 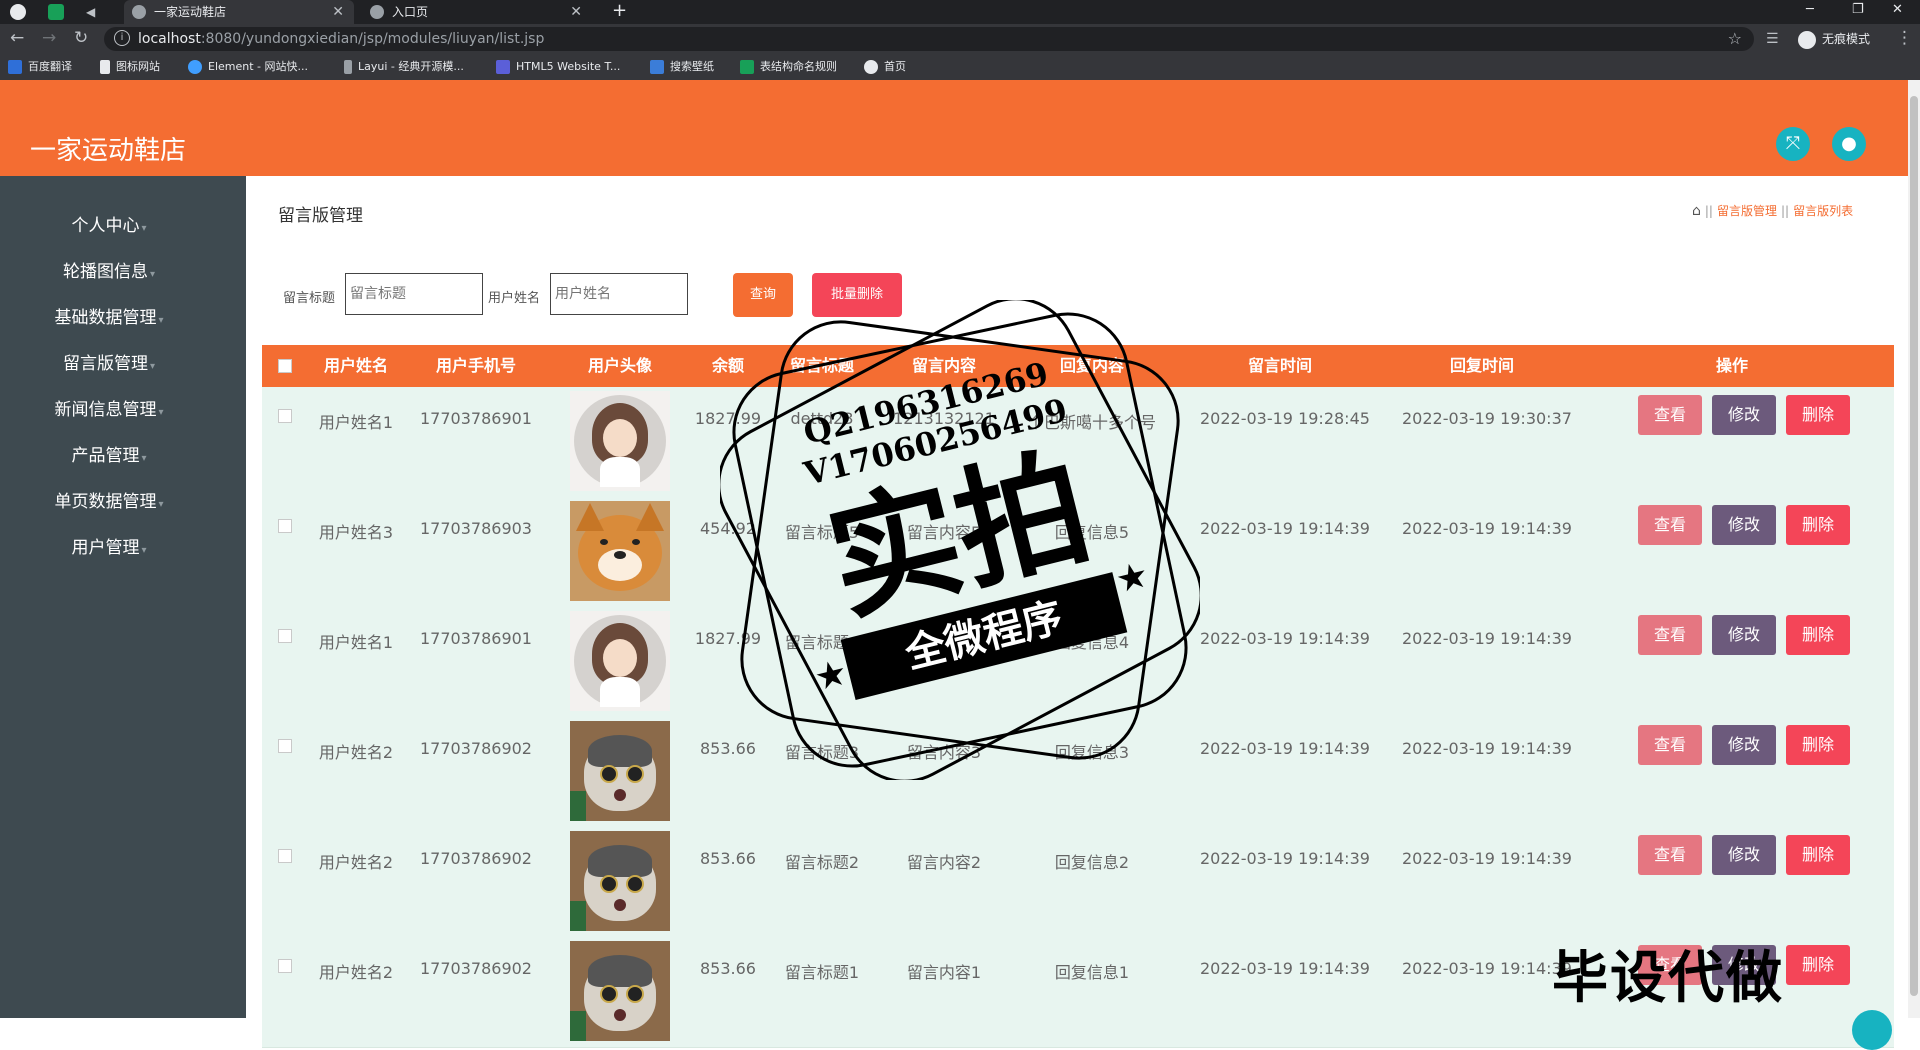 What do you see at coordinates (1904, 38) in the screenshot?
I see `browser-menu-icon: ⋮` at bounding box center [1904, 38].